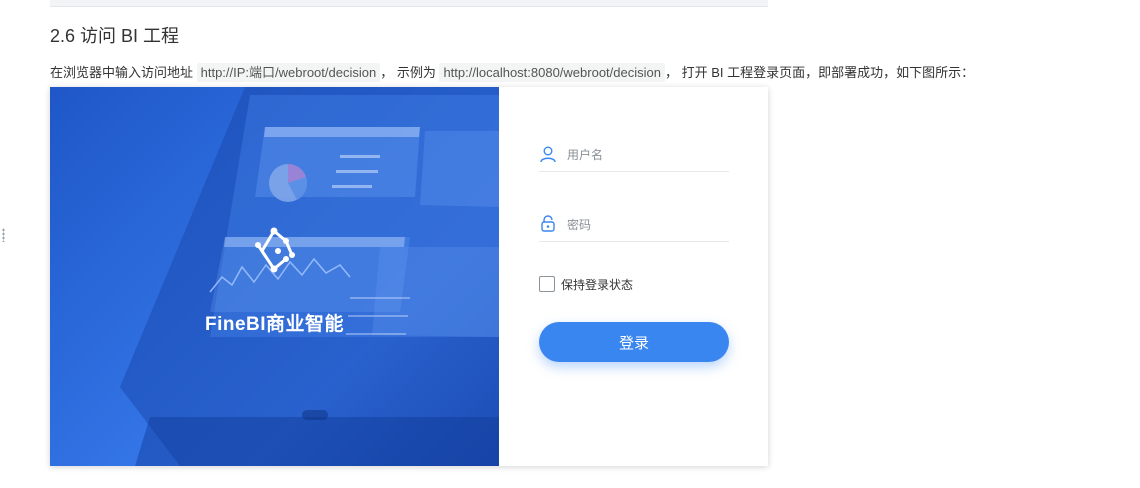  What do you see at coordinates (634, 342) in the screenshot?
I see `login-button: 登录` at bounding box center [634, 342].